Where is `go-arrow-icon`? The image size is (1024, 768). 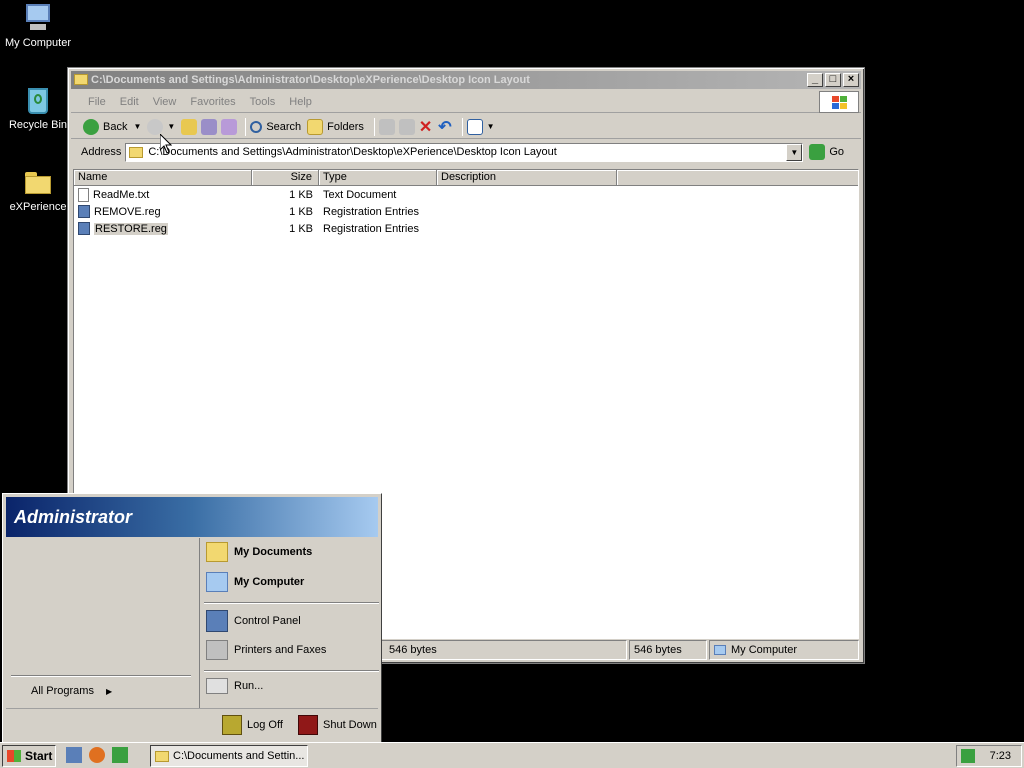
go-arrow-icon is located at coordinates (817, 152).